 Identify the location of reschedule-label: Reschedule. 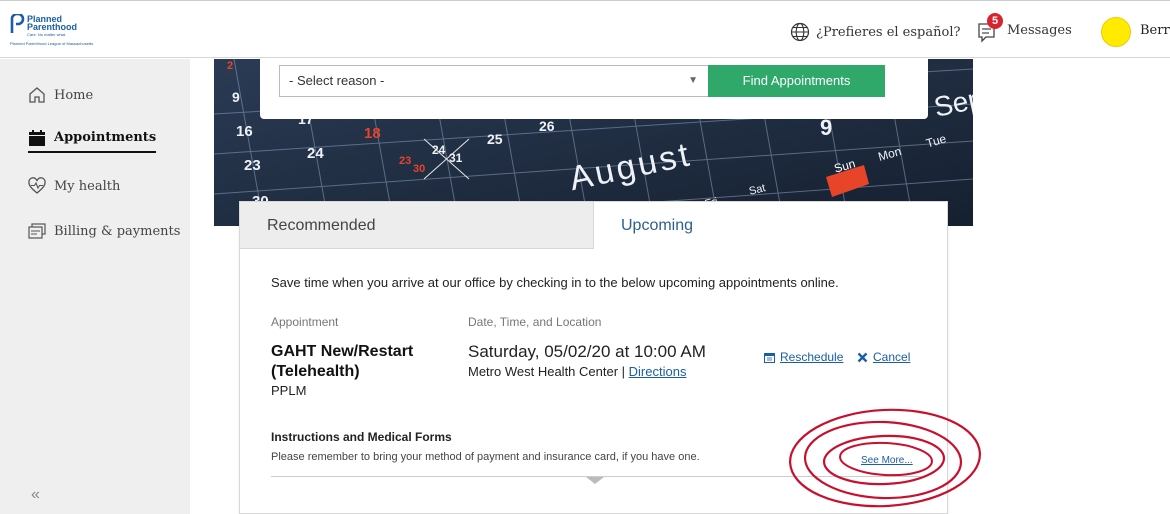
(812, 357).